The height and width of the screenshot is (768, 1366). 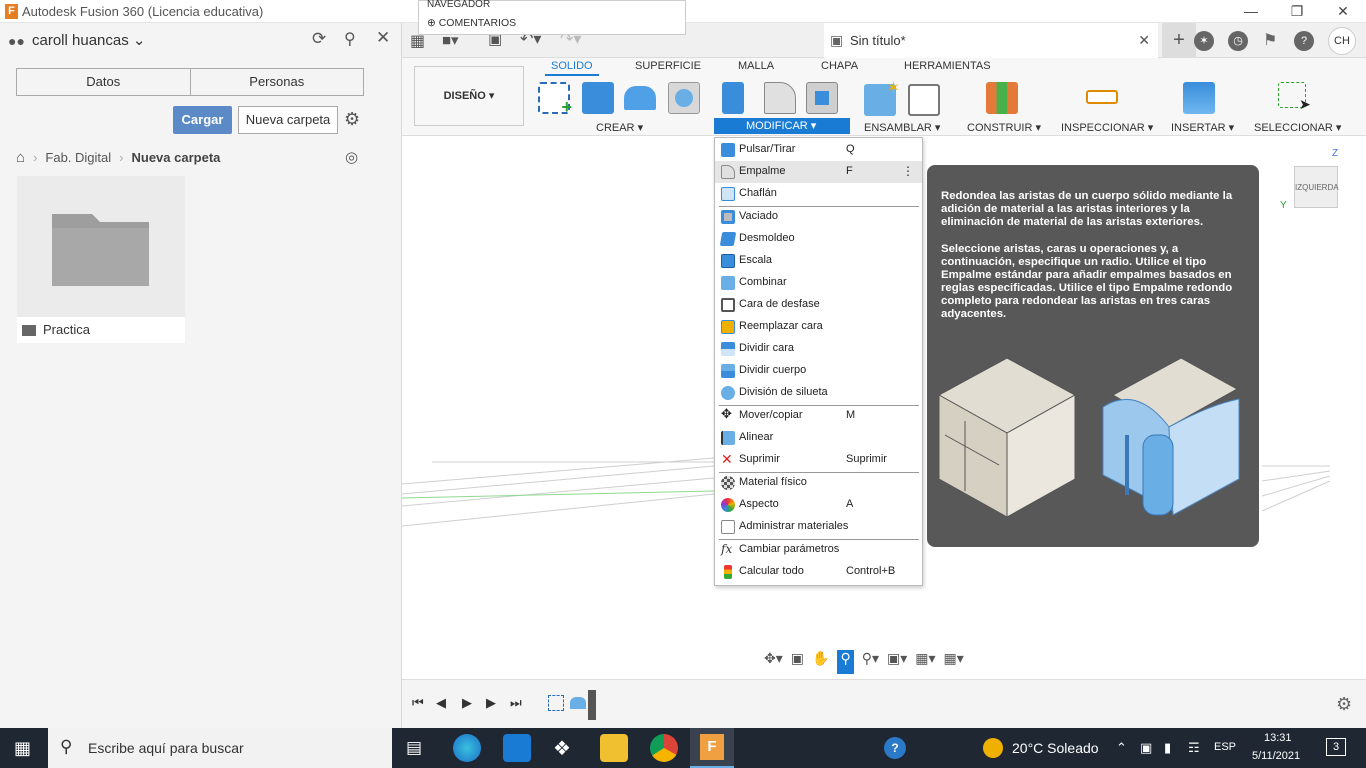 What do you see at coordinates (418, 703) in the screenshot?
I see `first-step-icon: ⏮` at bounding box center [418, 703].